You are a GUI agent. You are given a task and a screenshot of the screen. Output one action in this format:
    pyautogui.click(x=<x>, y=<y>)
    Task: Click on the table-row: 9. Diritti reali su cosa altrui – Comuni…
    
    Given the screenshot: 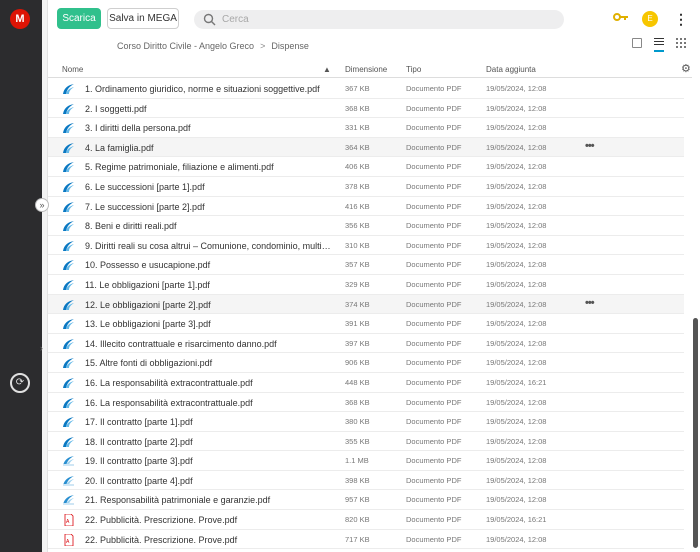 What is the action you would take?
    pyautogui.click(x=366, y=246)
    